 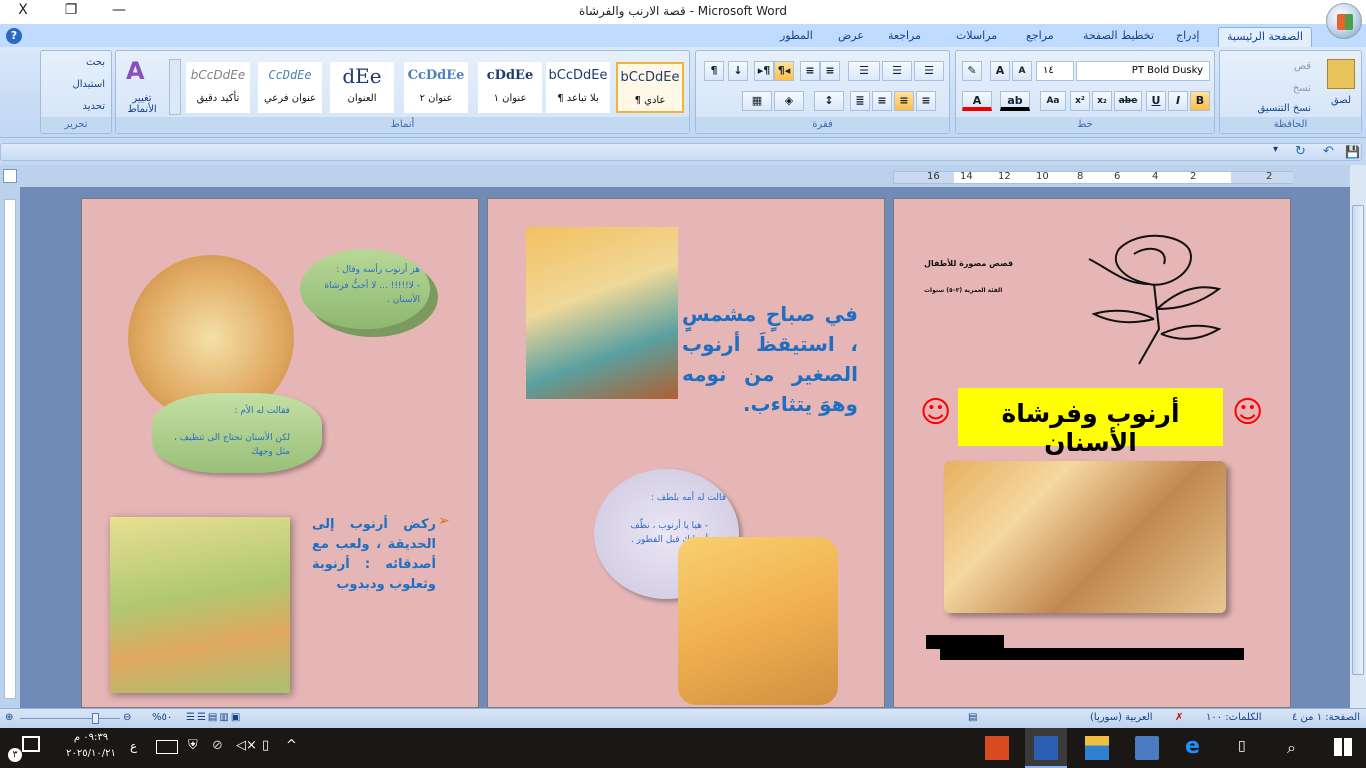 I want to click on tab-selector-icon, so click(x=10, y=176).